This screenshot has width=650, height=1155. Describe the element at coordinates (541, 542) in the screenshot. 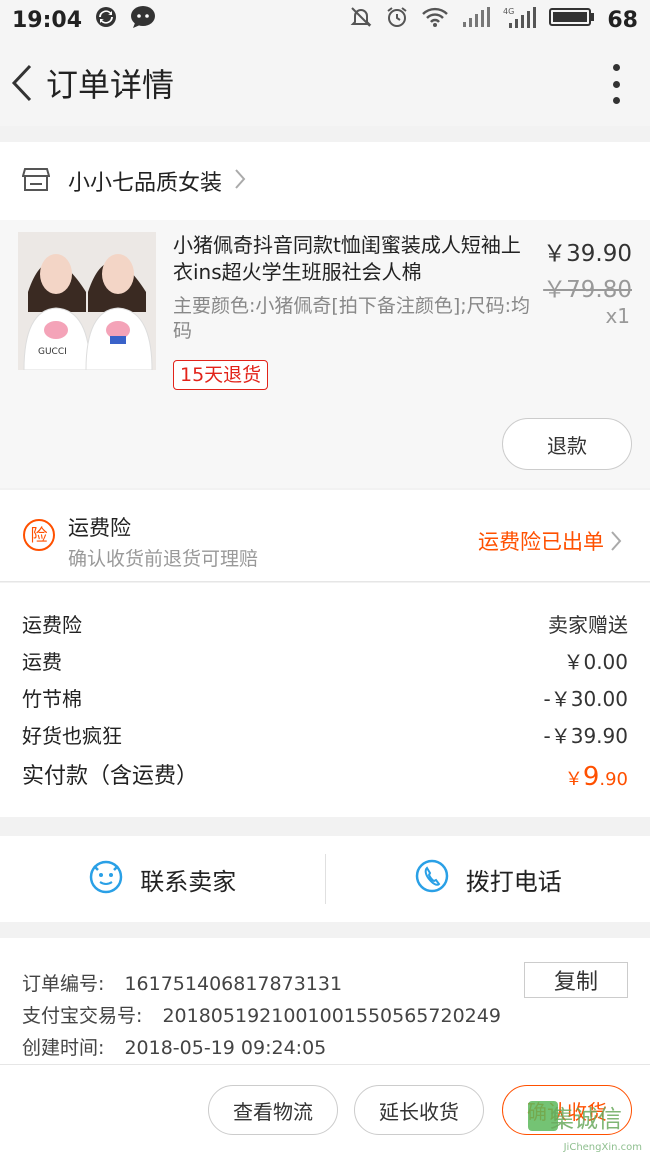

I see `insurance-status: 运费险已出单` at that location.